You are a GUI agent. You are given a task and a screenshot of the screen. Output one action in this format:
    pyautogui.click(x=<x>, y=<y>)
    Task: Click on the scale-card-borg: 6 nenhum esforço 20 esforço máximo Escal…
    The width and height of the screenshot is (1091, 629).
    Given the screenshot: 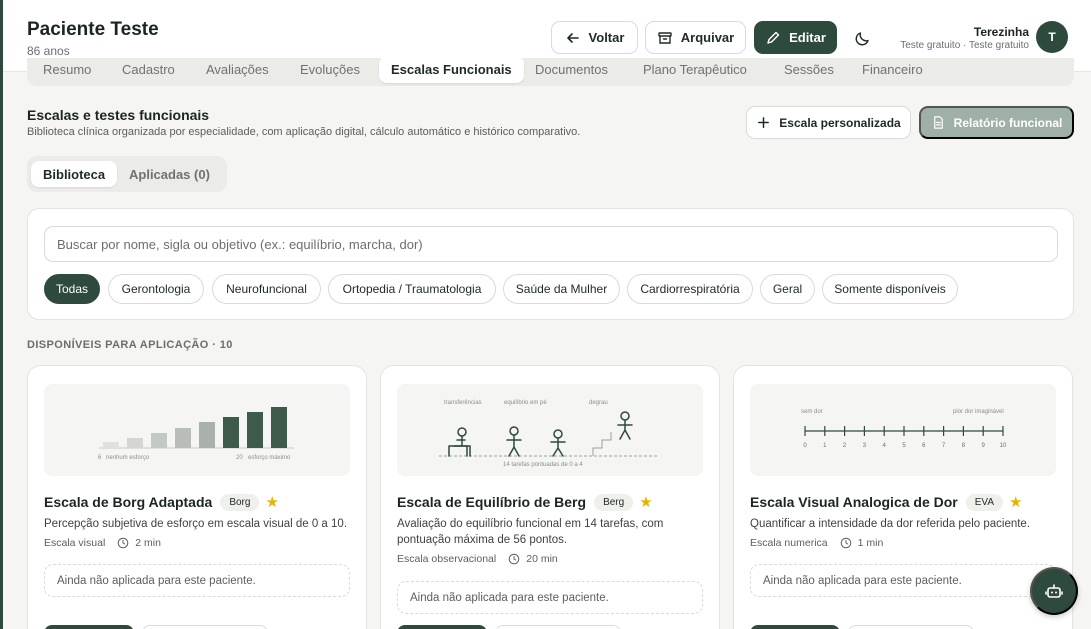 What is the action you would take?
    pyautogui.click(x=197, y=497)
    